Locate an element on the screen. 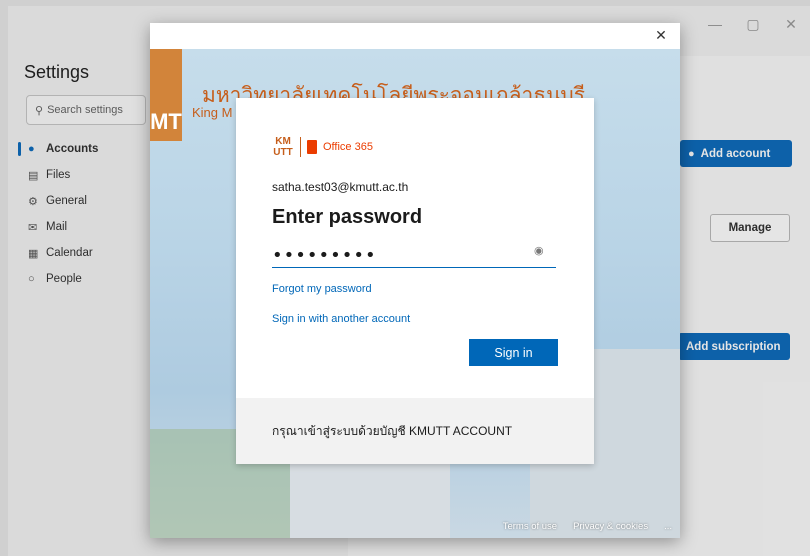  sign-in-button: Sign in is located at coordinates (513, 352).